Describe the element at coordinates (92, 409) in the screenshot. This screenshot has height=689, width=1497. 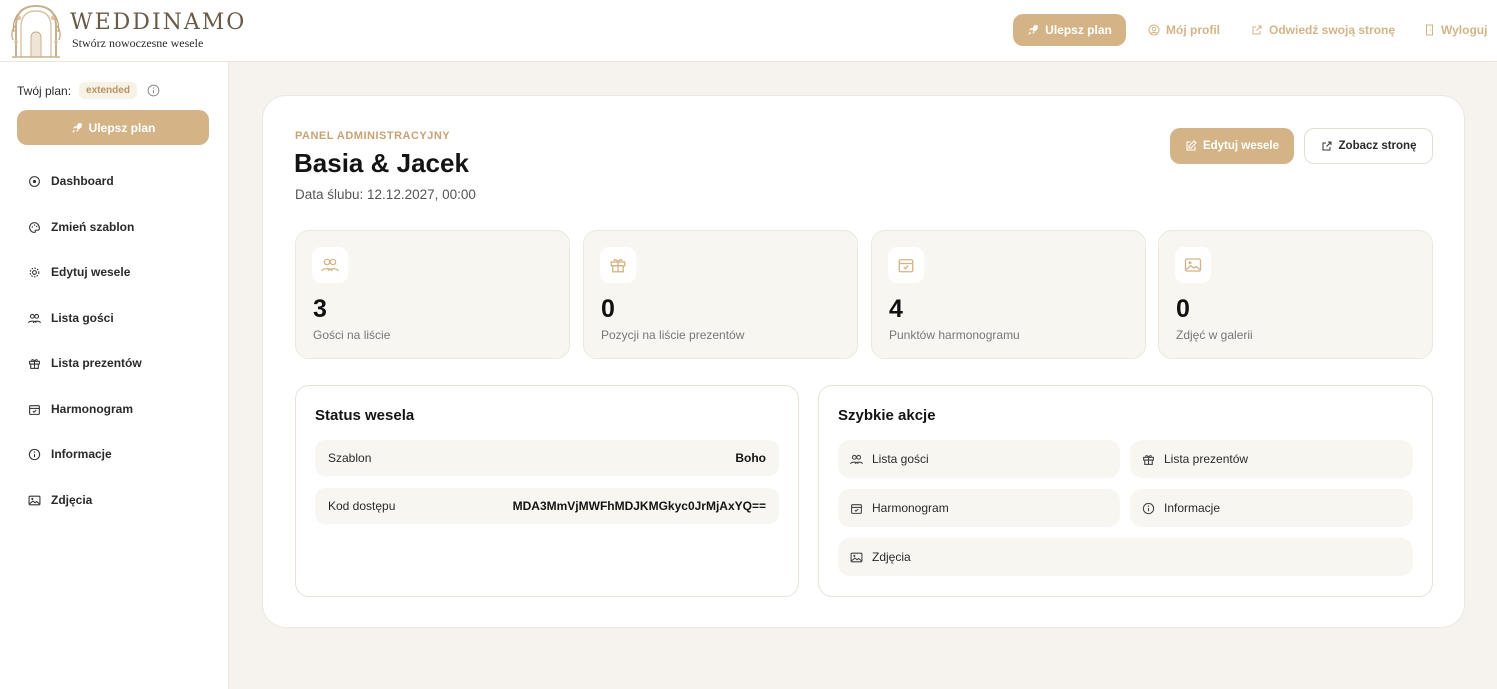
I see `sidebar-item-label: Harmonogram` at that location.